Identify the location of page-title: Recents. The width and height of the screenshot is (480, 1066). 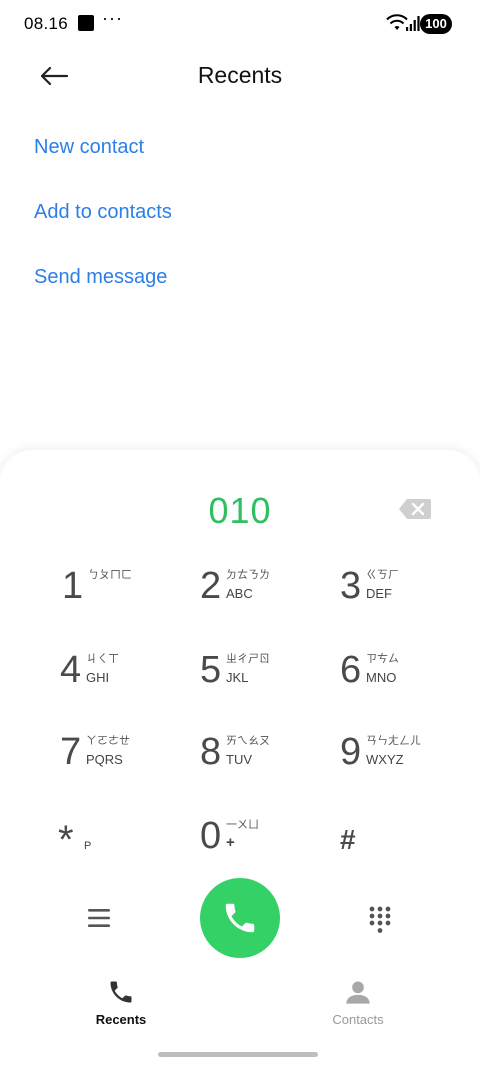
(240, 75).